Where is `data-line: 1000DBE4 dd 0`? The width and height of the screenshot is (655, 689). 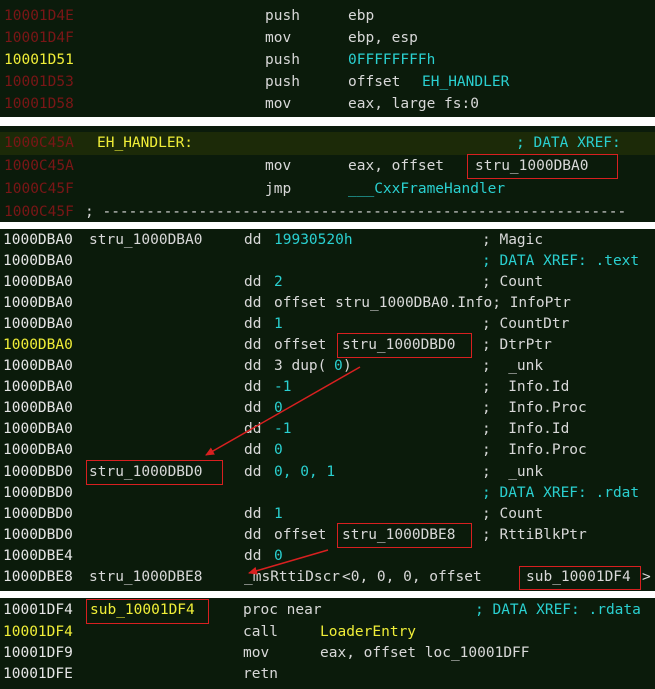 data-line: 1000DBE4 dd 0 is located at coordinates (327, 556).